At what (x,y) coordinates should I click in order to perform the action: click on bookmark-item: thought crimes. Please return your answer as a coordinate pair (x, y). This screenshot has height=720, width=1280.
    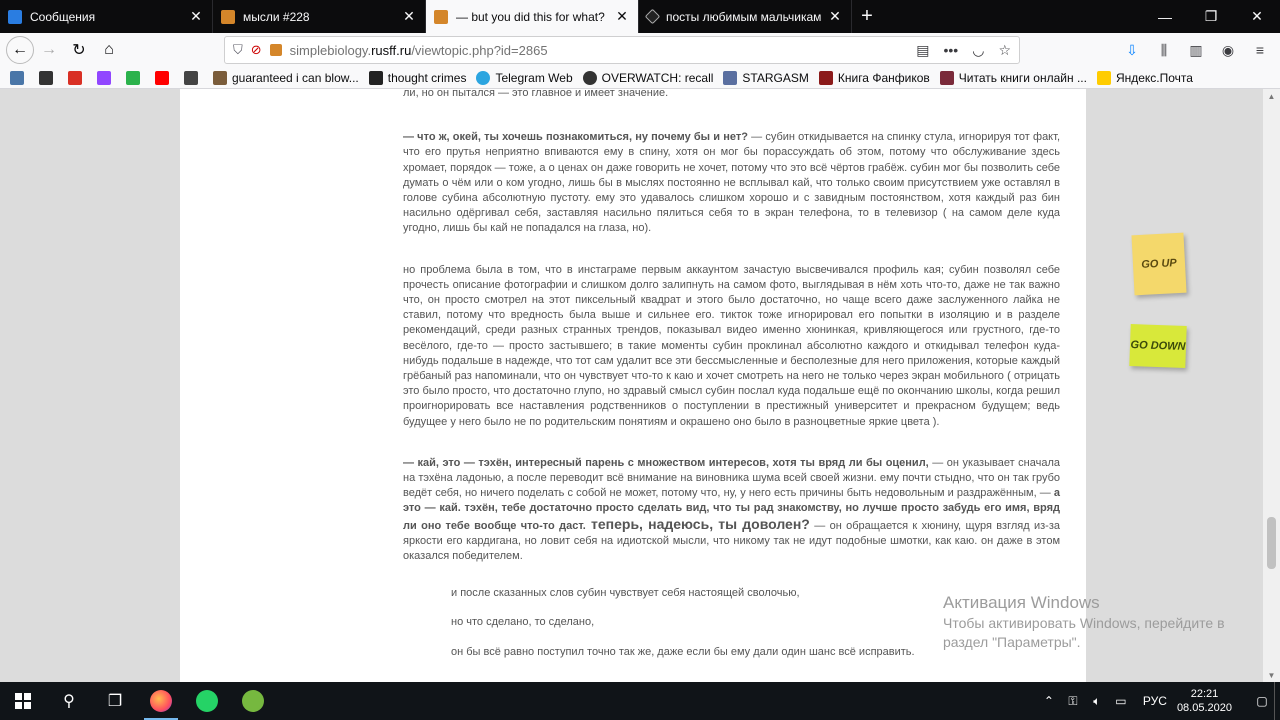
    Looking at the image, I should click on (417, 77).